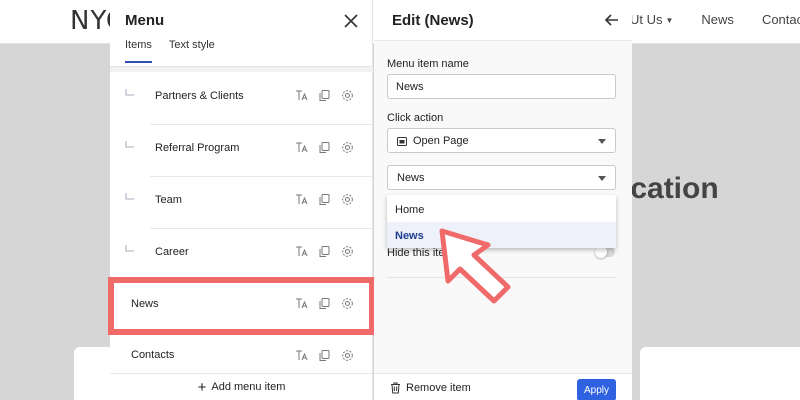 Image resolution: width=800 pixels, height=400 pixels. I want to click on hide-item-label: Hide this ite, so click(416, 253).